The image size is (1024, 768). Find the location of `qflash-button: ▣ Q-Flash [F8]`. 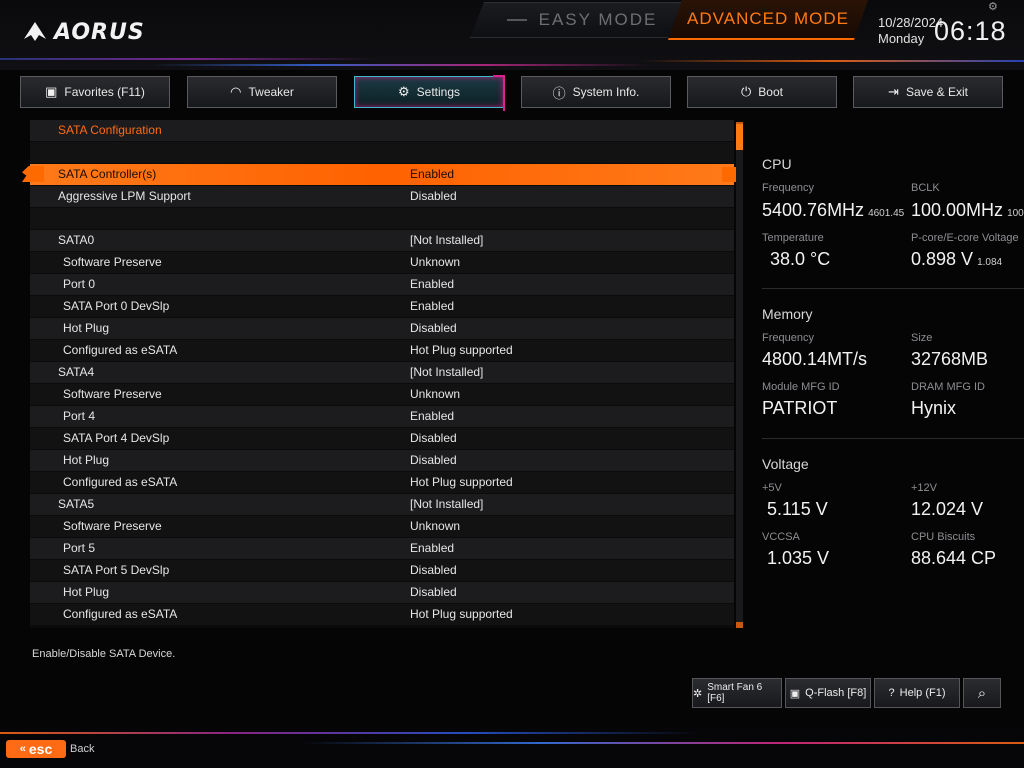

qflash-button: ▣ Q-Flash [F8] is located at coordinates (828, 693).